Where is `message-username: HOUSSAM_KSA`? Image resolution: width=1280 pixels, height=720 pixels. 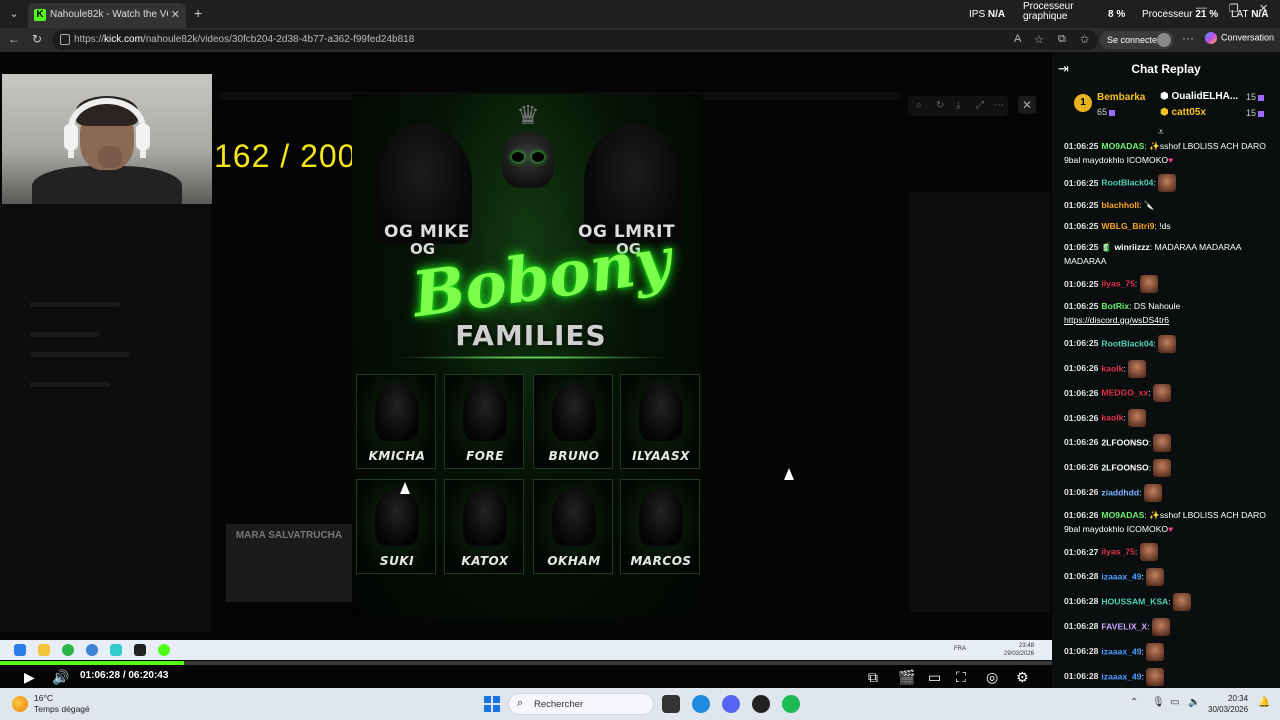
message-username: HOUSSAM_KSA is located at coordinates (1134, 601).